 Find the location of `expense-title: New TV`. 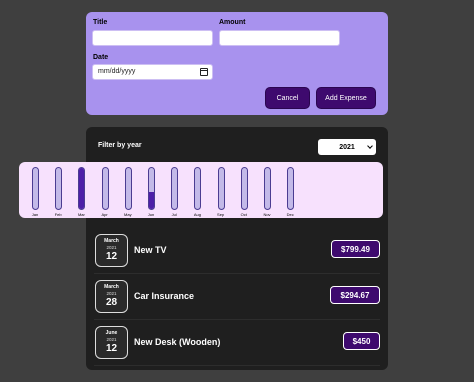

expense-title: New TV is located at coordinates (150, 250).